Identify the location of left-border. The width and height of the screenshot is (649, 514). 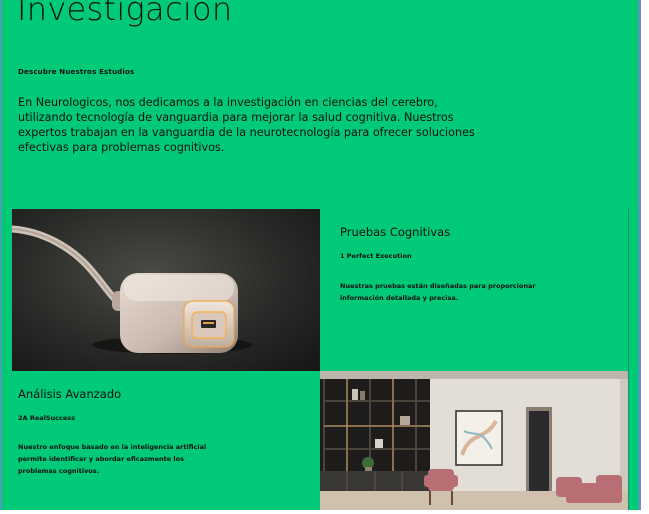
(0, 257).